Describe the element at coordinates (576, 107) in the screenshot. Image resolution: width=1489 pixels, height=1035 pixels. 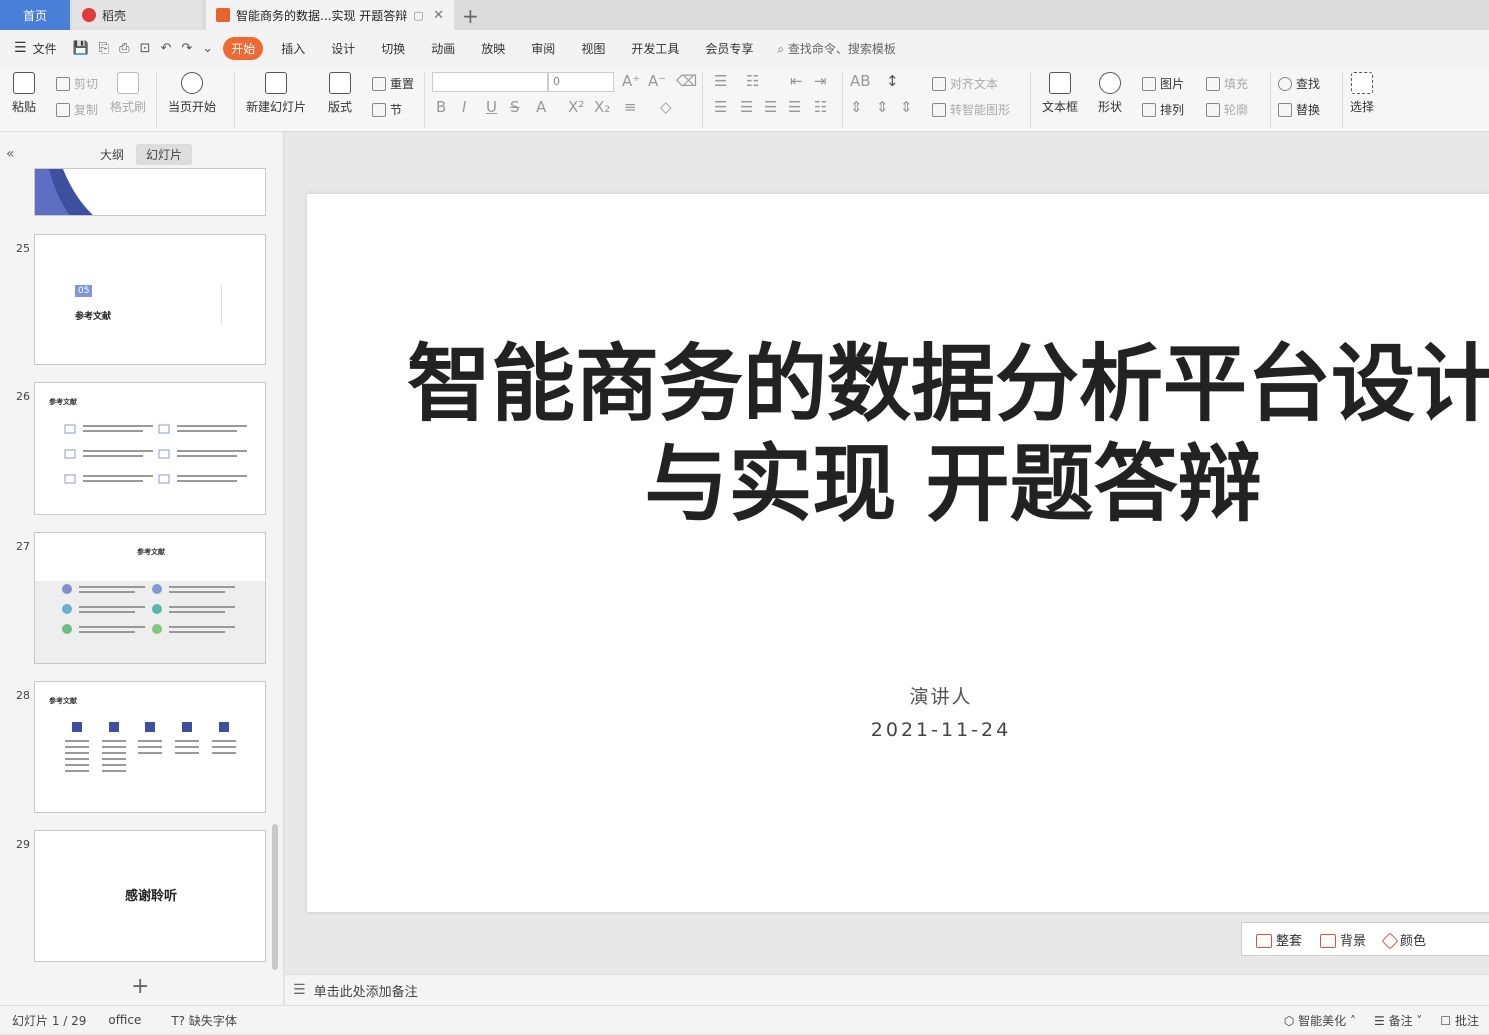
I see `superscript-icon: X²` at that location.